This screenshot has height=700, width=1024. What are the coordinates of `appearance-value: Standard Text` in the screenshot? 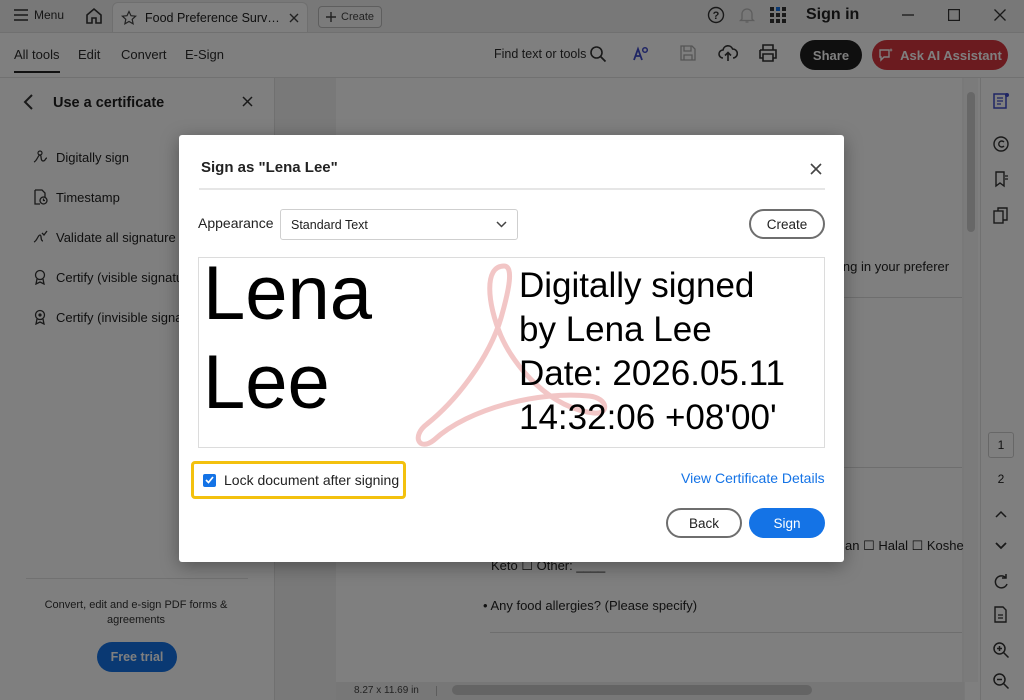 It's located at (329, 224).